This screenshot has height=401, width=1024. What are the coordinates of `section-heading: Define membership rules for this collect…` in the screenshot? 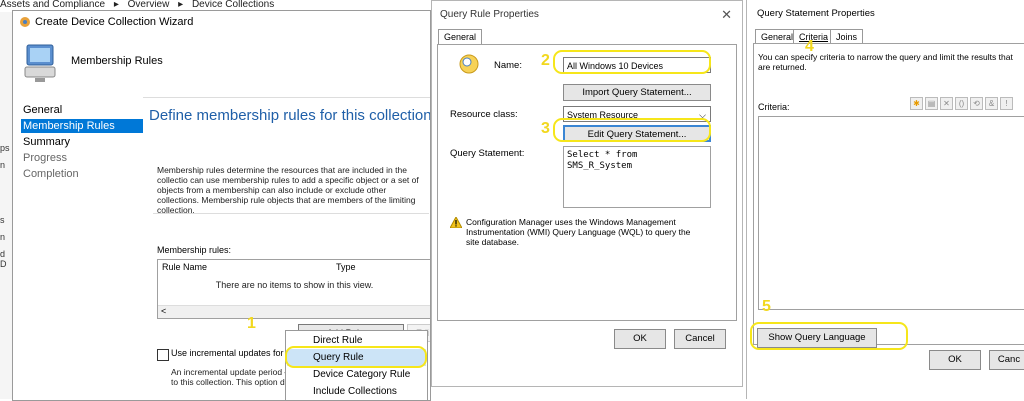 It's located at (290, 115).